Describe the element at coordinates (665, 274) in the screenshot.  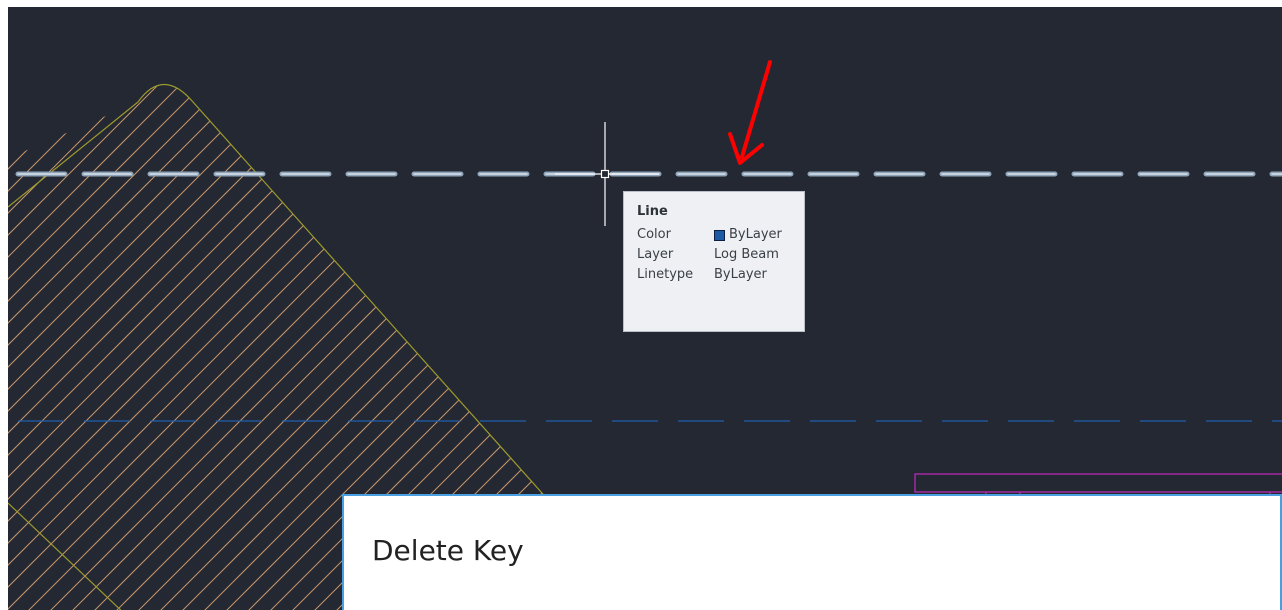
I see `tooltip-label: Linetype` at that location.